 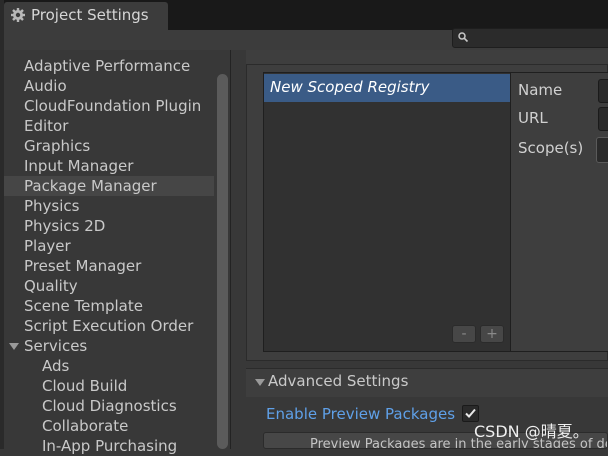 What do you see at coordinates (110, 86) in the screenshot?
I see `sidebar-item-audio: Audio` at bounding box center [110, 86].